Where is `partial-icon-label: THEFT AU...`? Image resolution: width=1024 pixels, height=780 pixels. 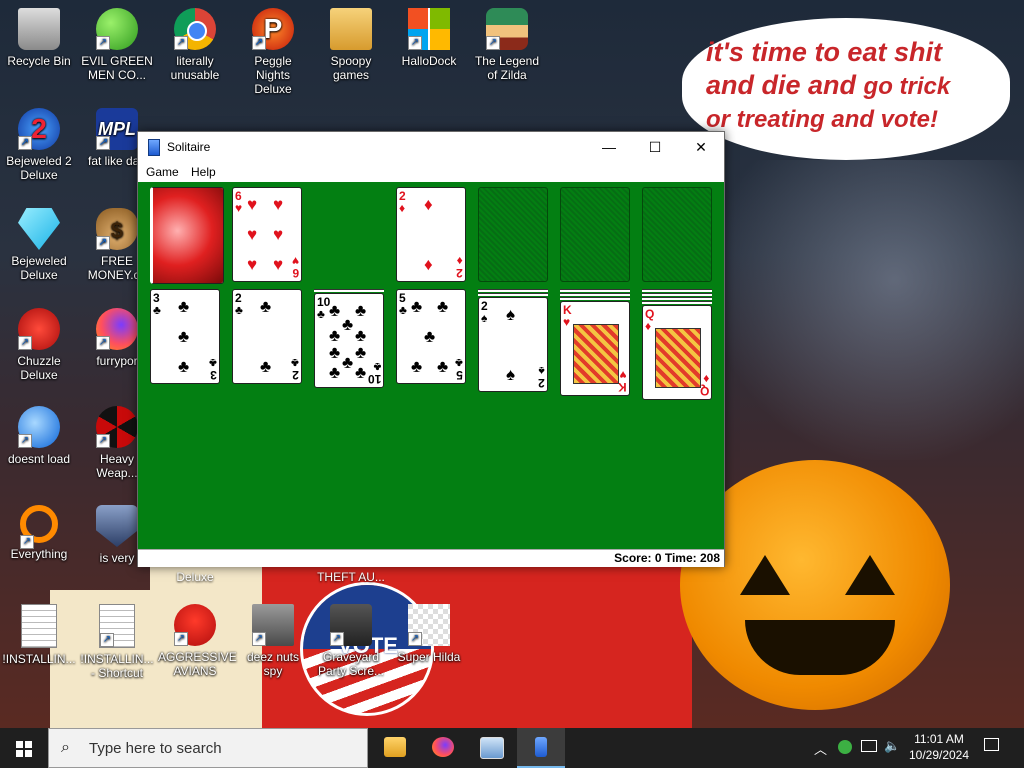 partial-icon-label: THEFT AU... is located at coordinates (351, 577).